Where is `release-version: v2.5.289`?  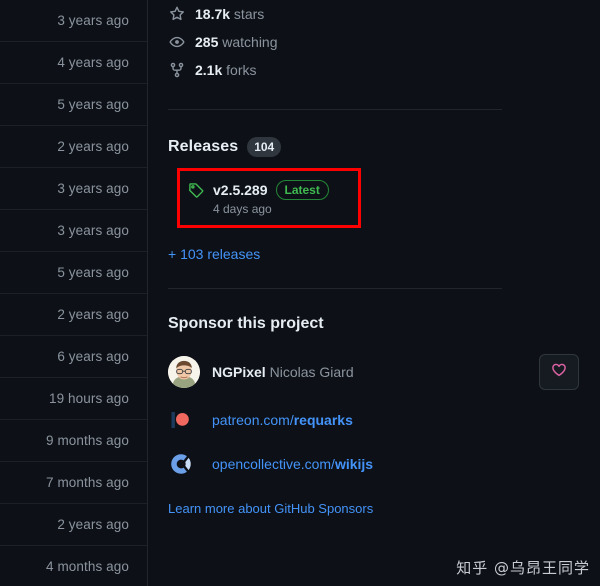 release-version: v2.5.289 is located at coordinates (240, 190).